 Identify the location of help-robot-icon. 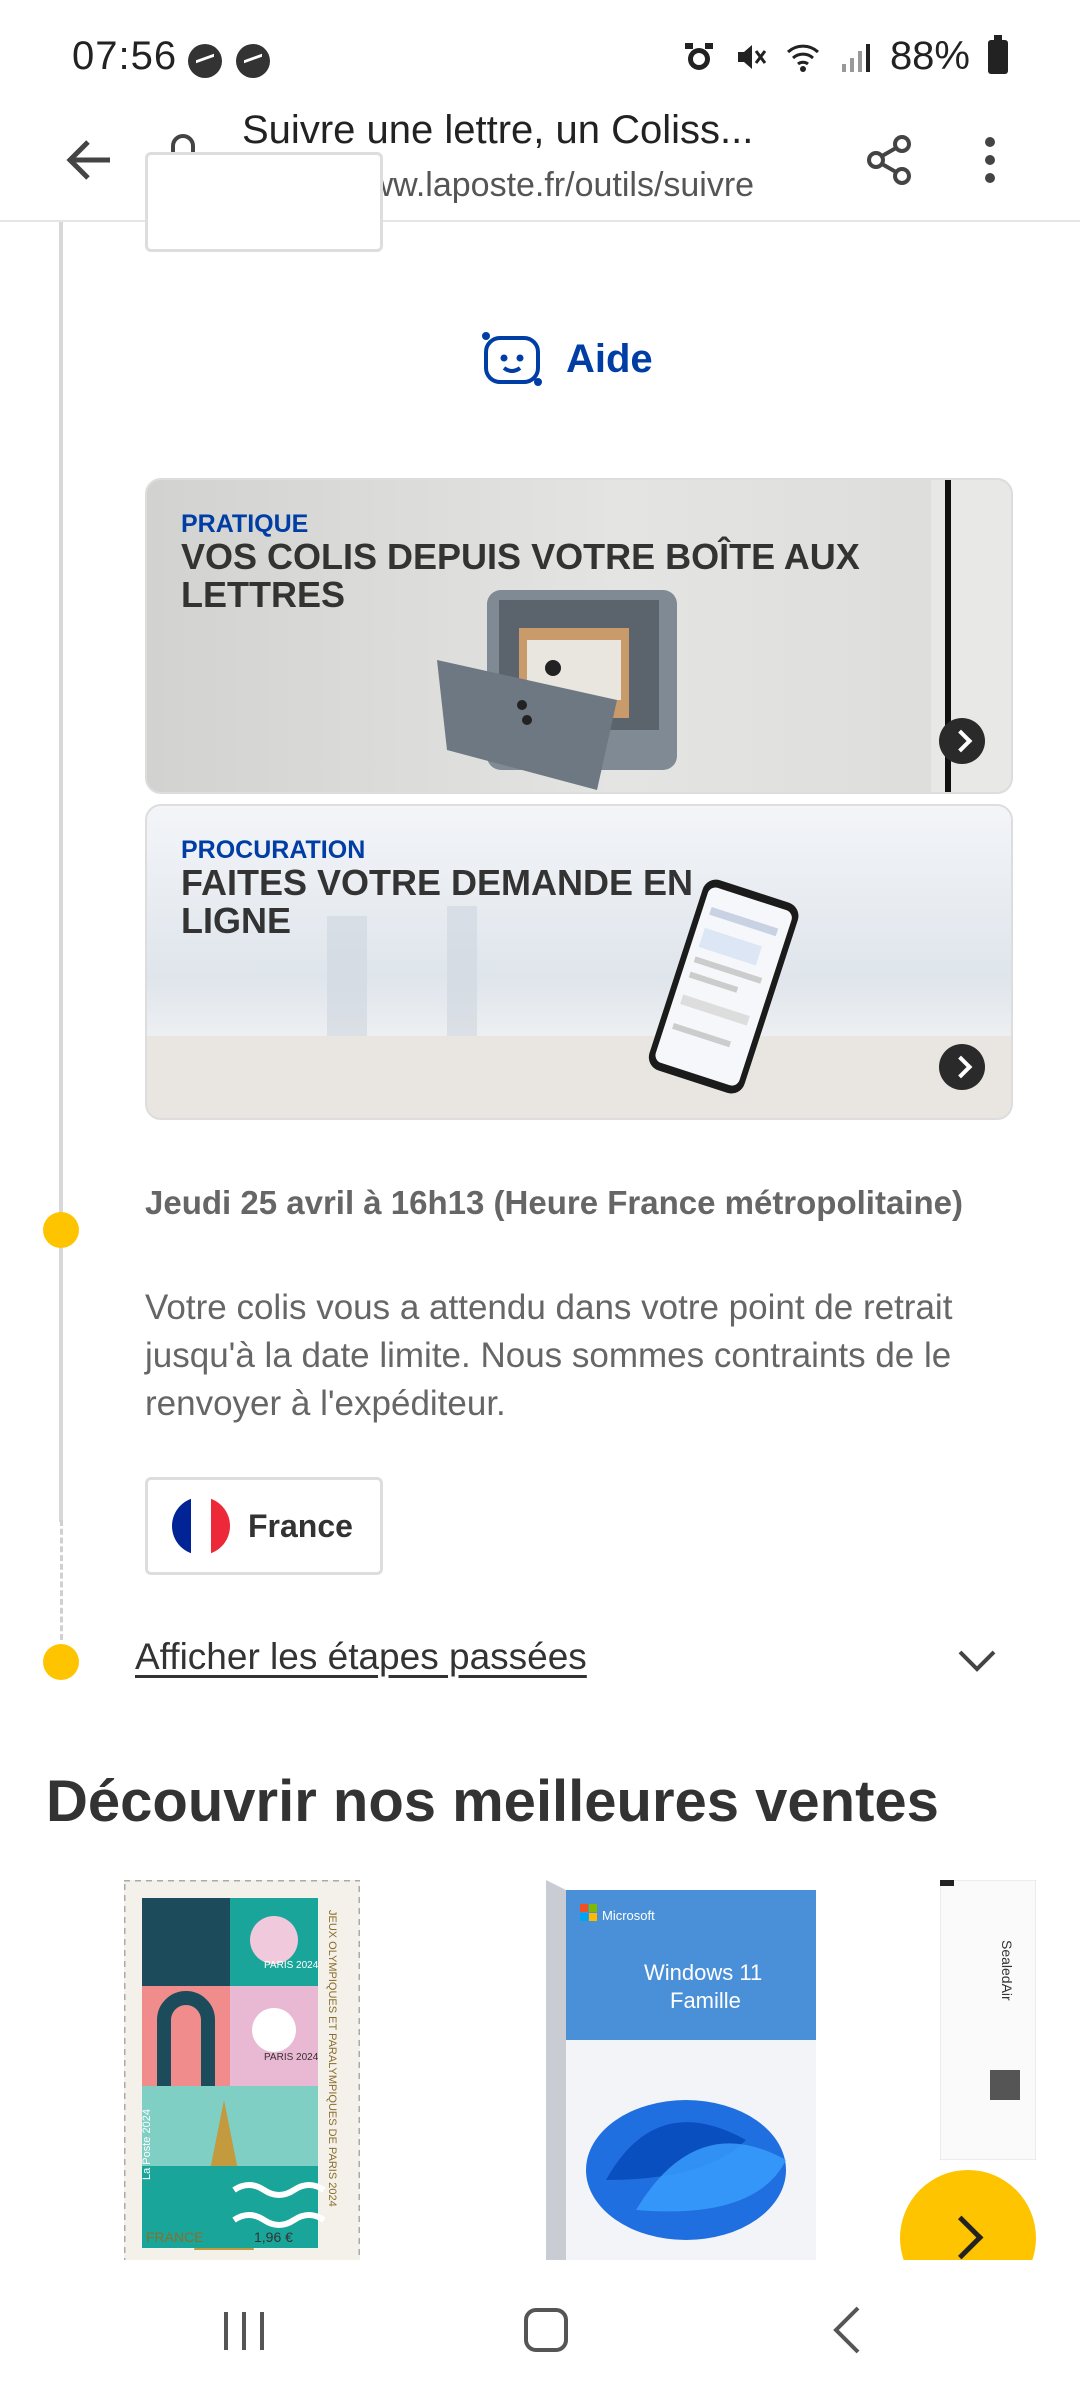
(512, 359).